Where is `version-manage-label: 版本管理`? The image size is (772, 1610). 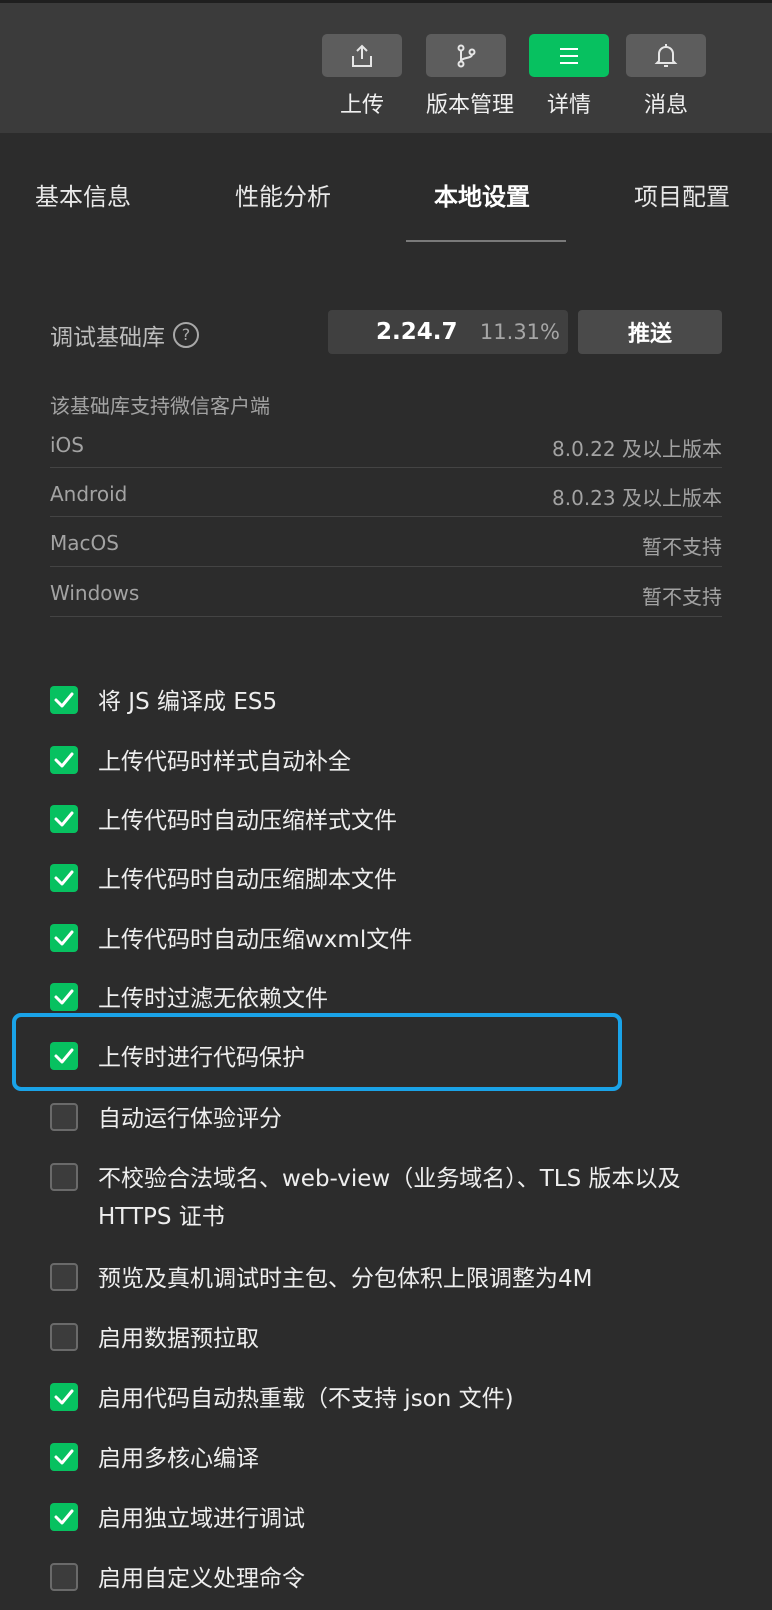 version-manage-label: 版本管理 is located at coordinates (470, 105).